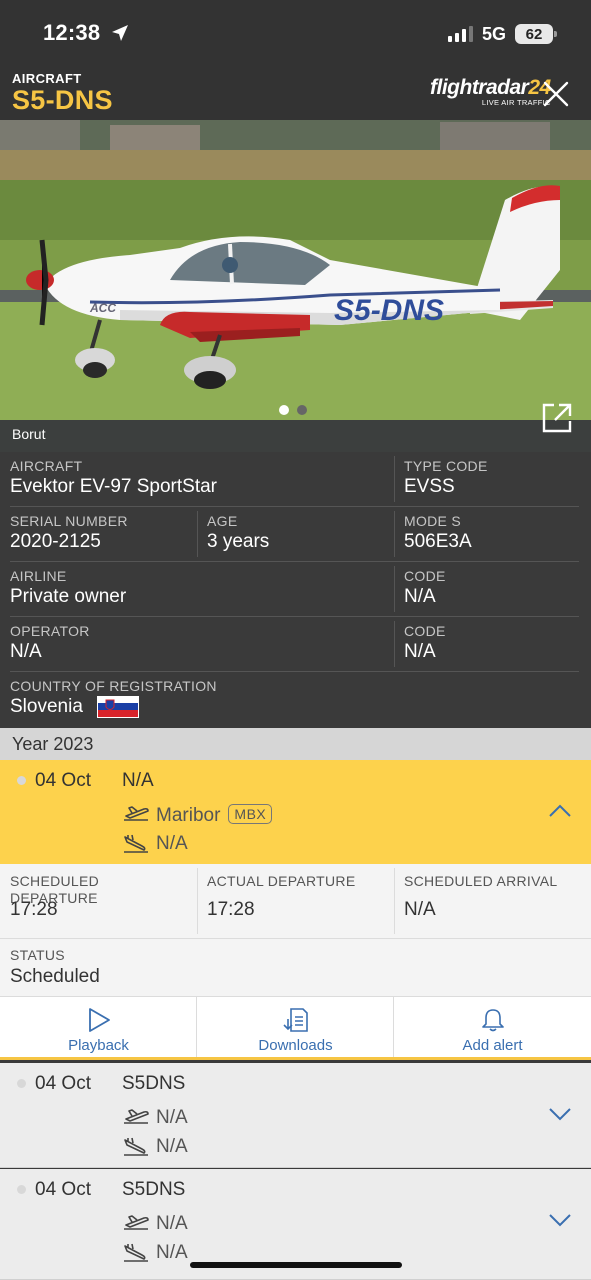 Image resolution: width=591 pixels, height=1280 pixels. I want to click on battery-icon: 62, so click(536, 34).